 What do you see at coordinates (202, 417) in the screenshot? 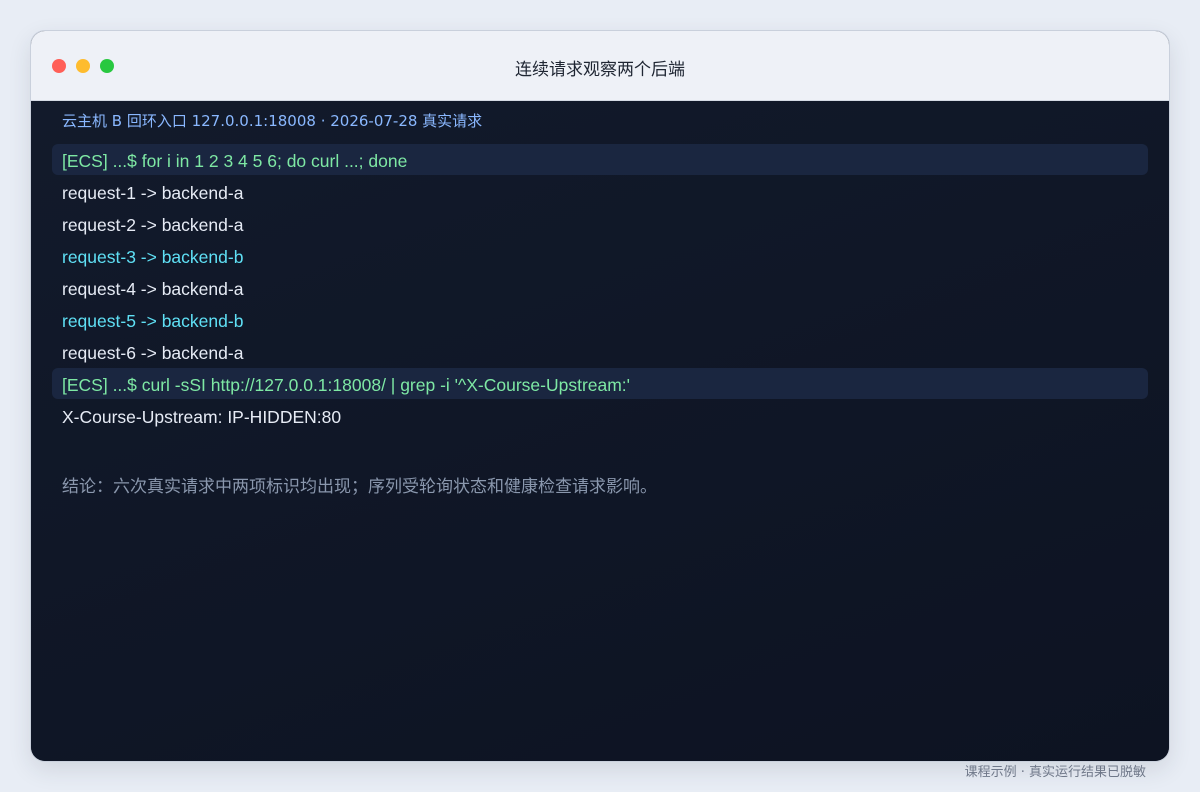
I see `header-output-line: X-Course-Upstream: IP-HIDDEN:80` at bounding box center [202, 417].